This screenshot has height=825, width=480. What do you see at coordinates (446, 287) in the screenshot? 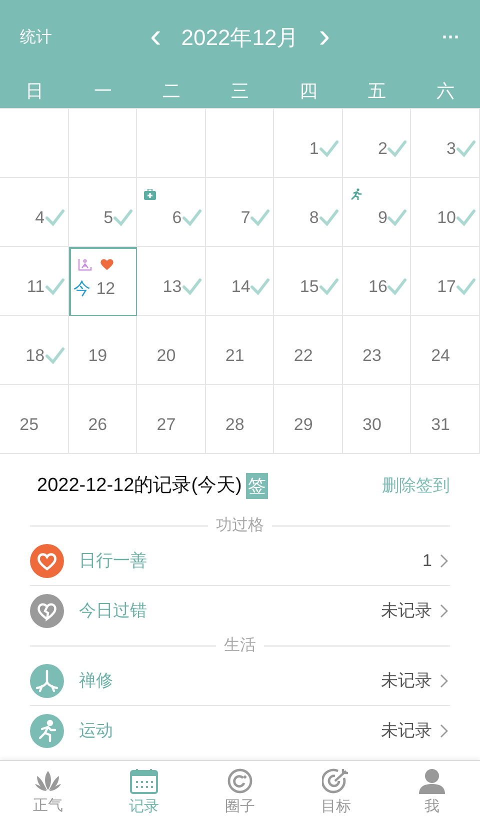
I see `day-number: 17` at bounding box center [446, 287].